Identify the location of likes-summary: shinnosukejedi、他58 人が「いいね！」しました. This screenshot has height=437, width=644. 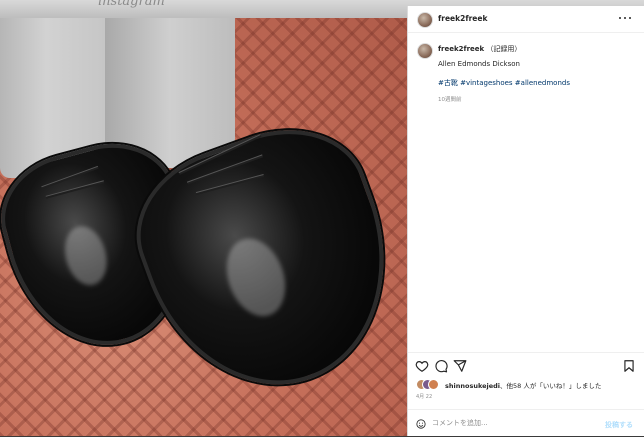
(523, 385).